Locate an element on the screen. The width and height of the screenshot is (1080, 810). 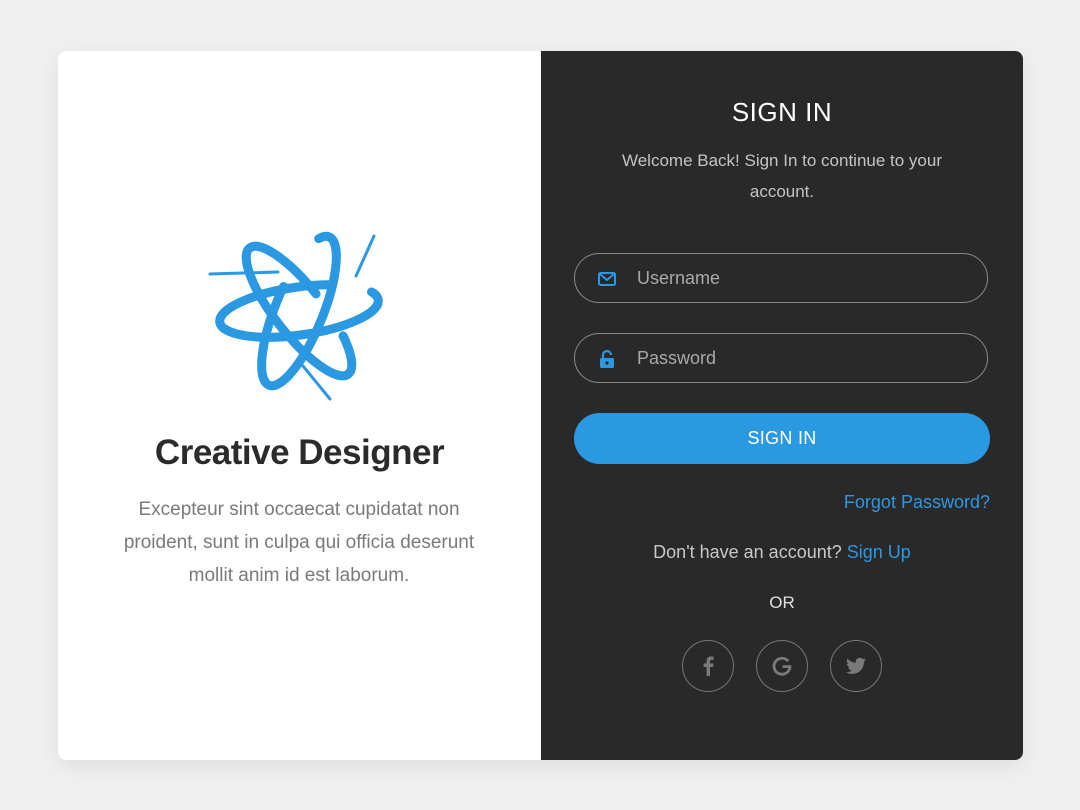
google-icon is located at coordinates (782, 666).